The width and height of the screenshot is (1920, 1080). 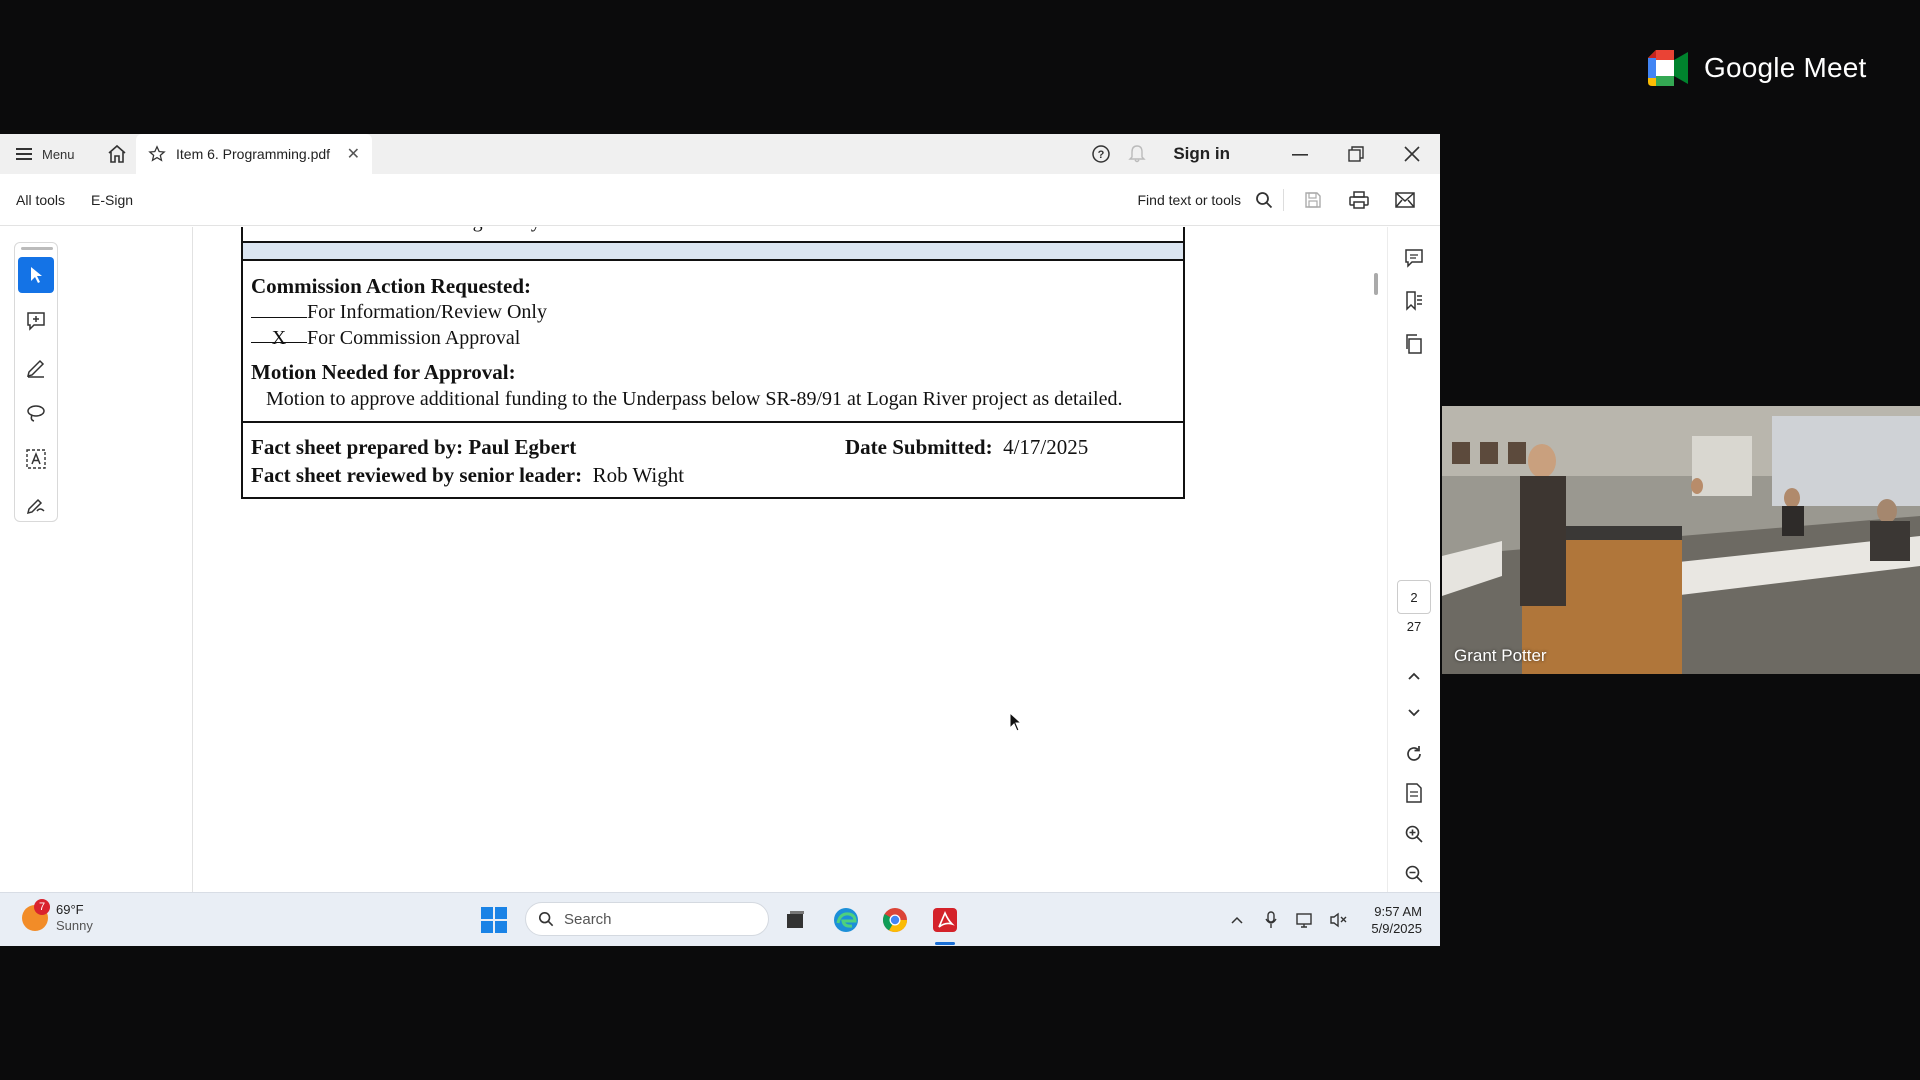 I want to click on volume-button, so click(x=1339, y=920).